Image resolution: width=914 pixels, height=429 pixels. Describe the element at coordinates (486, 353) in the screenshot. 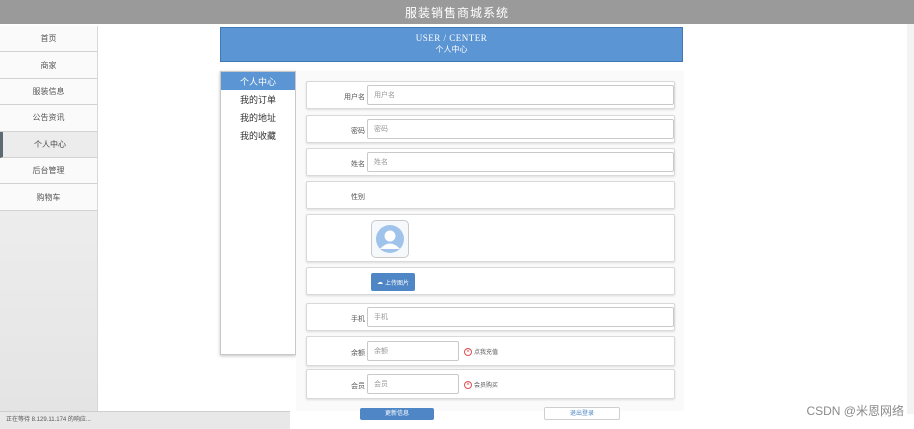

I see `recharge-label: 点我充值` at that location.